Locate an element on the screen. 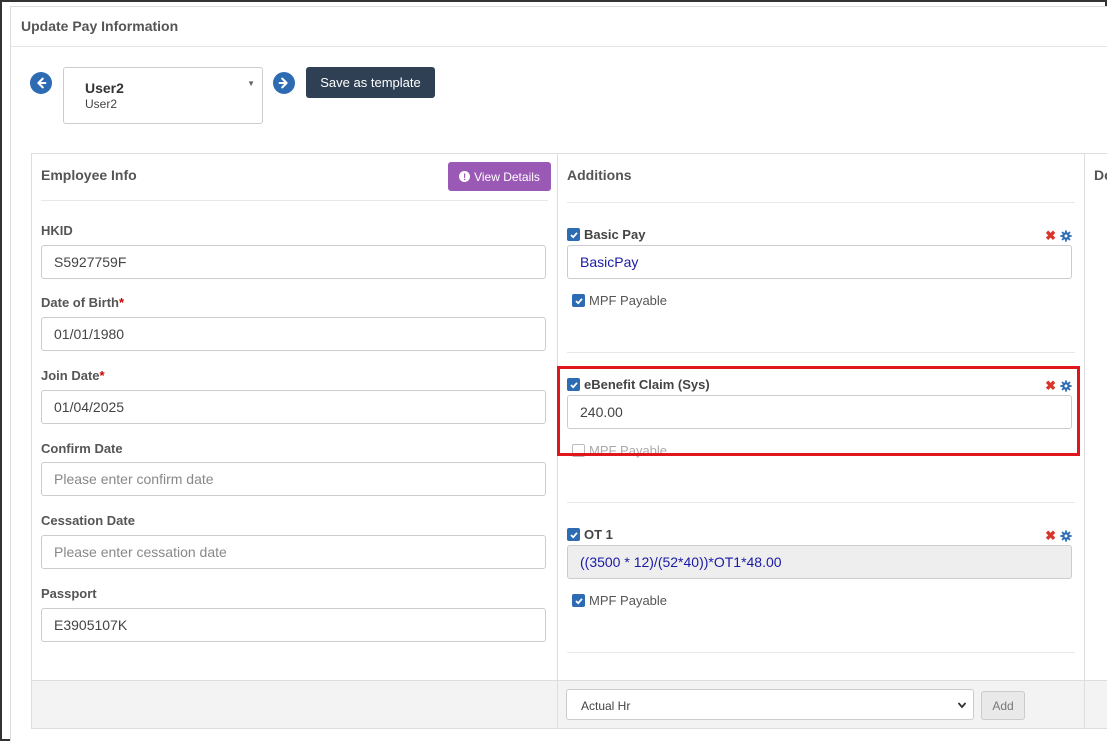  addition-item-label: OT 1 is located at coordinates (598, 534).